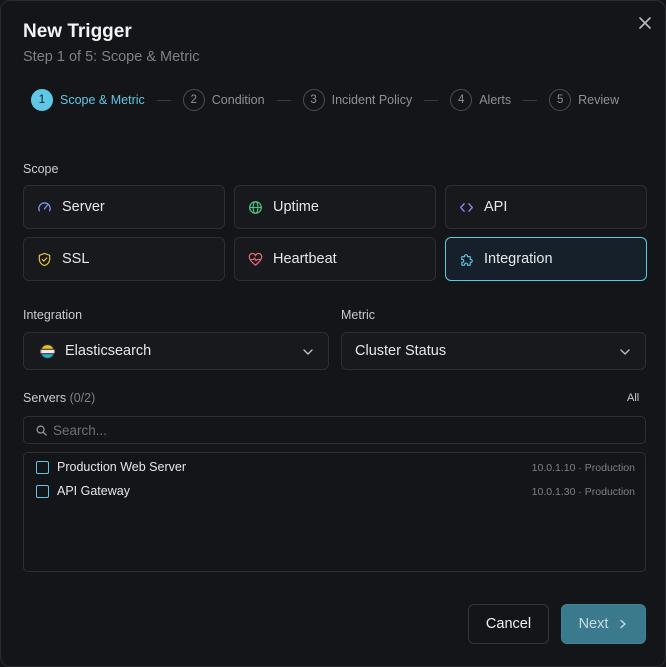 The image size is (666, 667). What do you see at coordinates (255, 259) in the screenshot?
I see `heart-pulse-icon` at bounding box center [255, 259].